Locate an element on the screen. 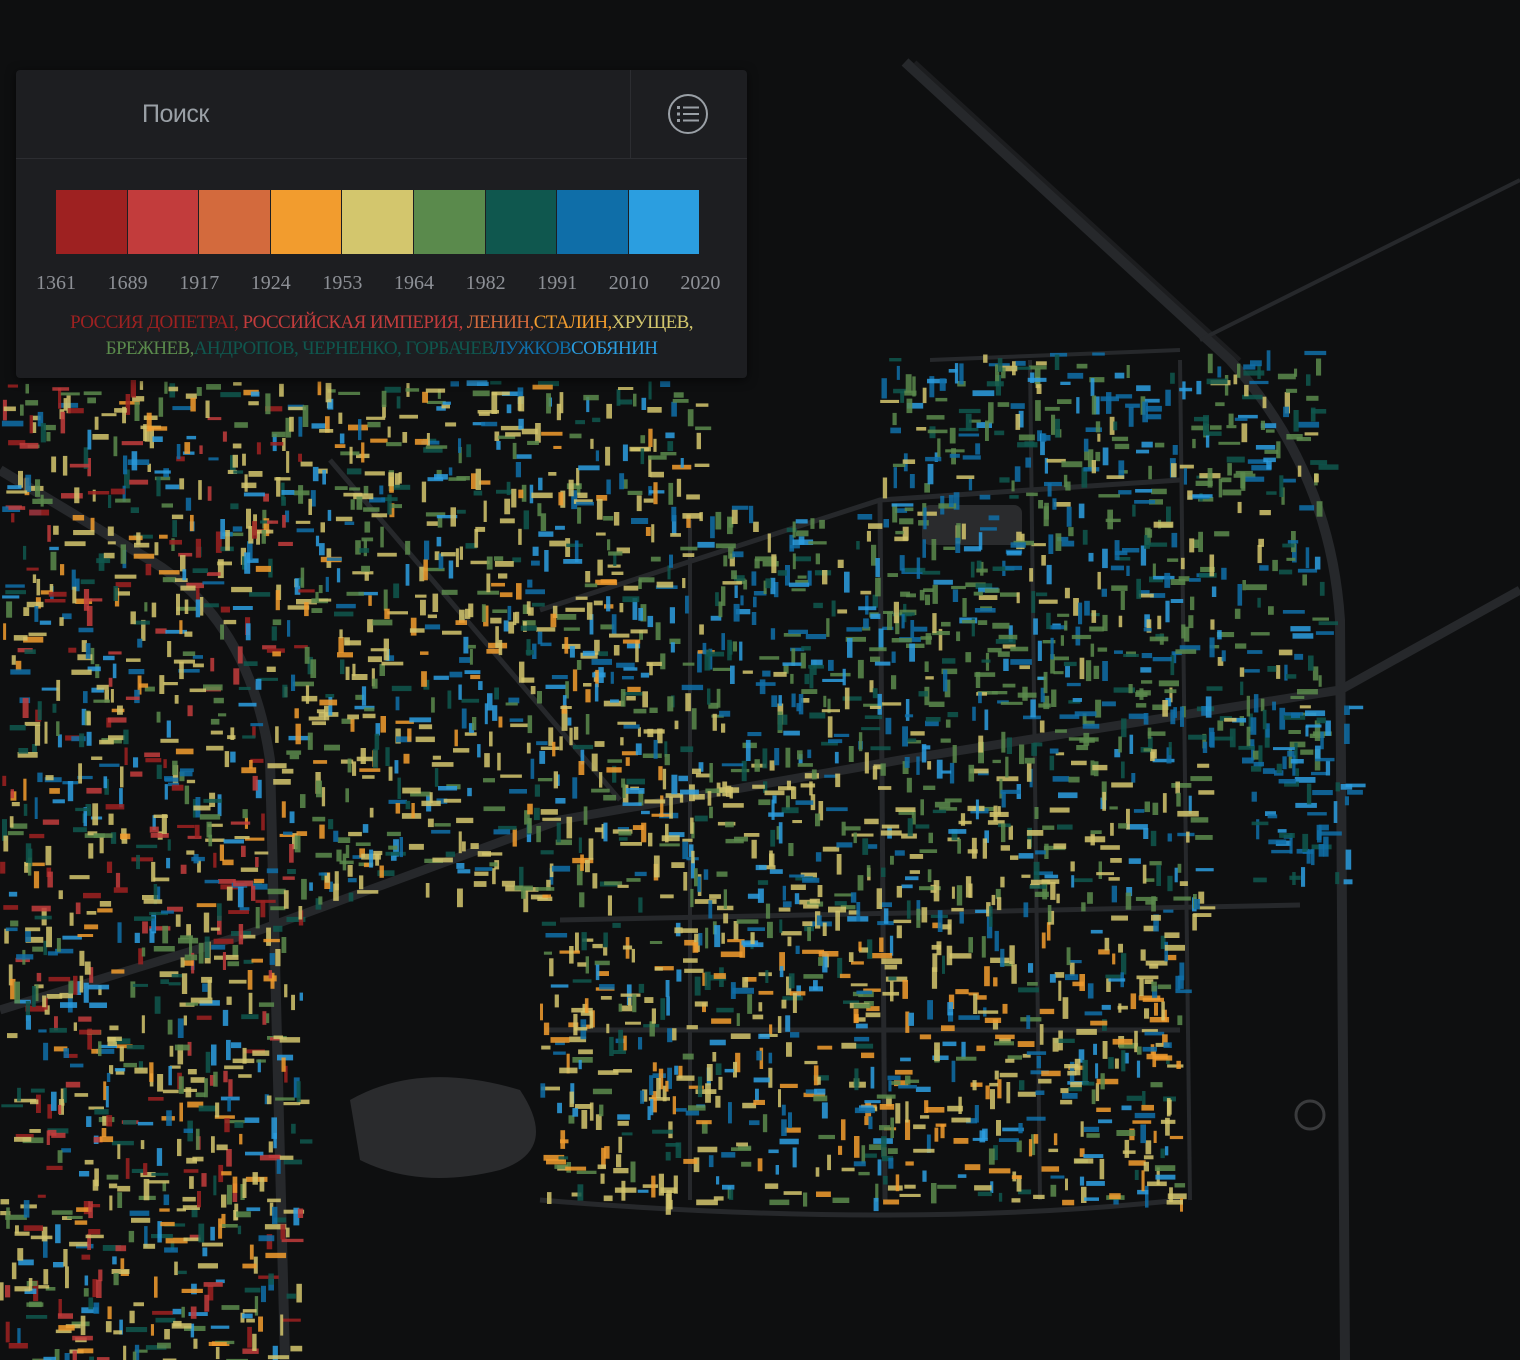 The image size is (1520, 1360). era-label: БРЕЖНЕВ, is located at coordinates (150, 348).